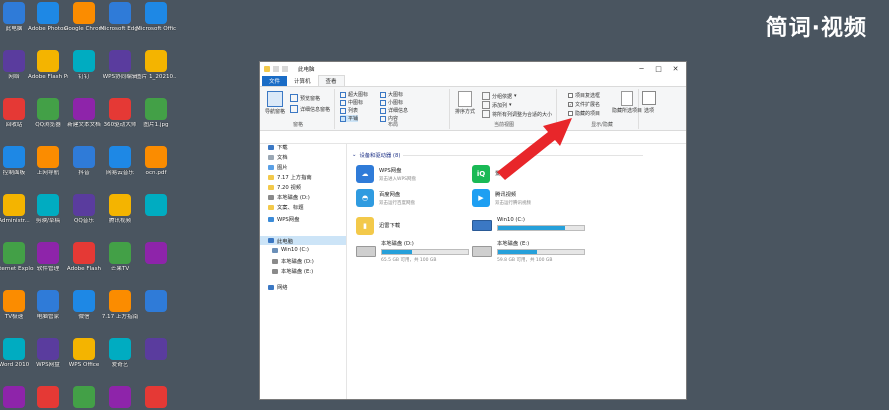 The height and width of the screenshot is (410, 889). Describe the element at coordinates (534, 149) in the screenshot. I see `annotation-arrow` at that location.